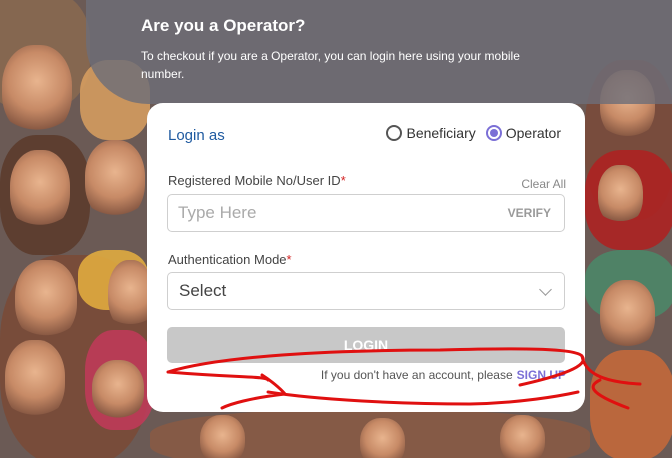 The image size is (672, 458). Describe the element at coordinates (196, 135) in the screenshot. I see `login-as-label: Login as` at that location.